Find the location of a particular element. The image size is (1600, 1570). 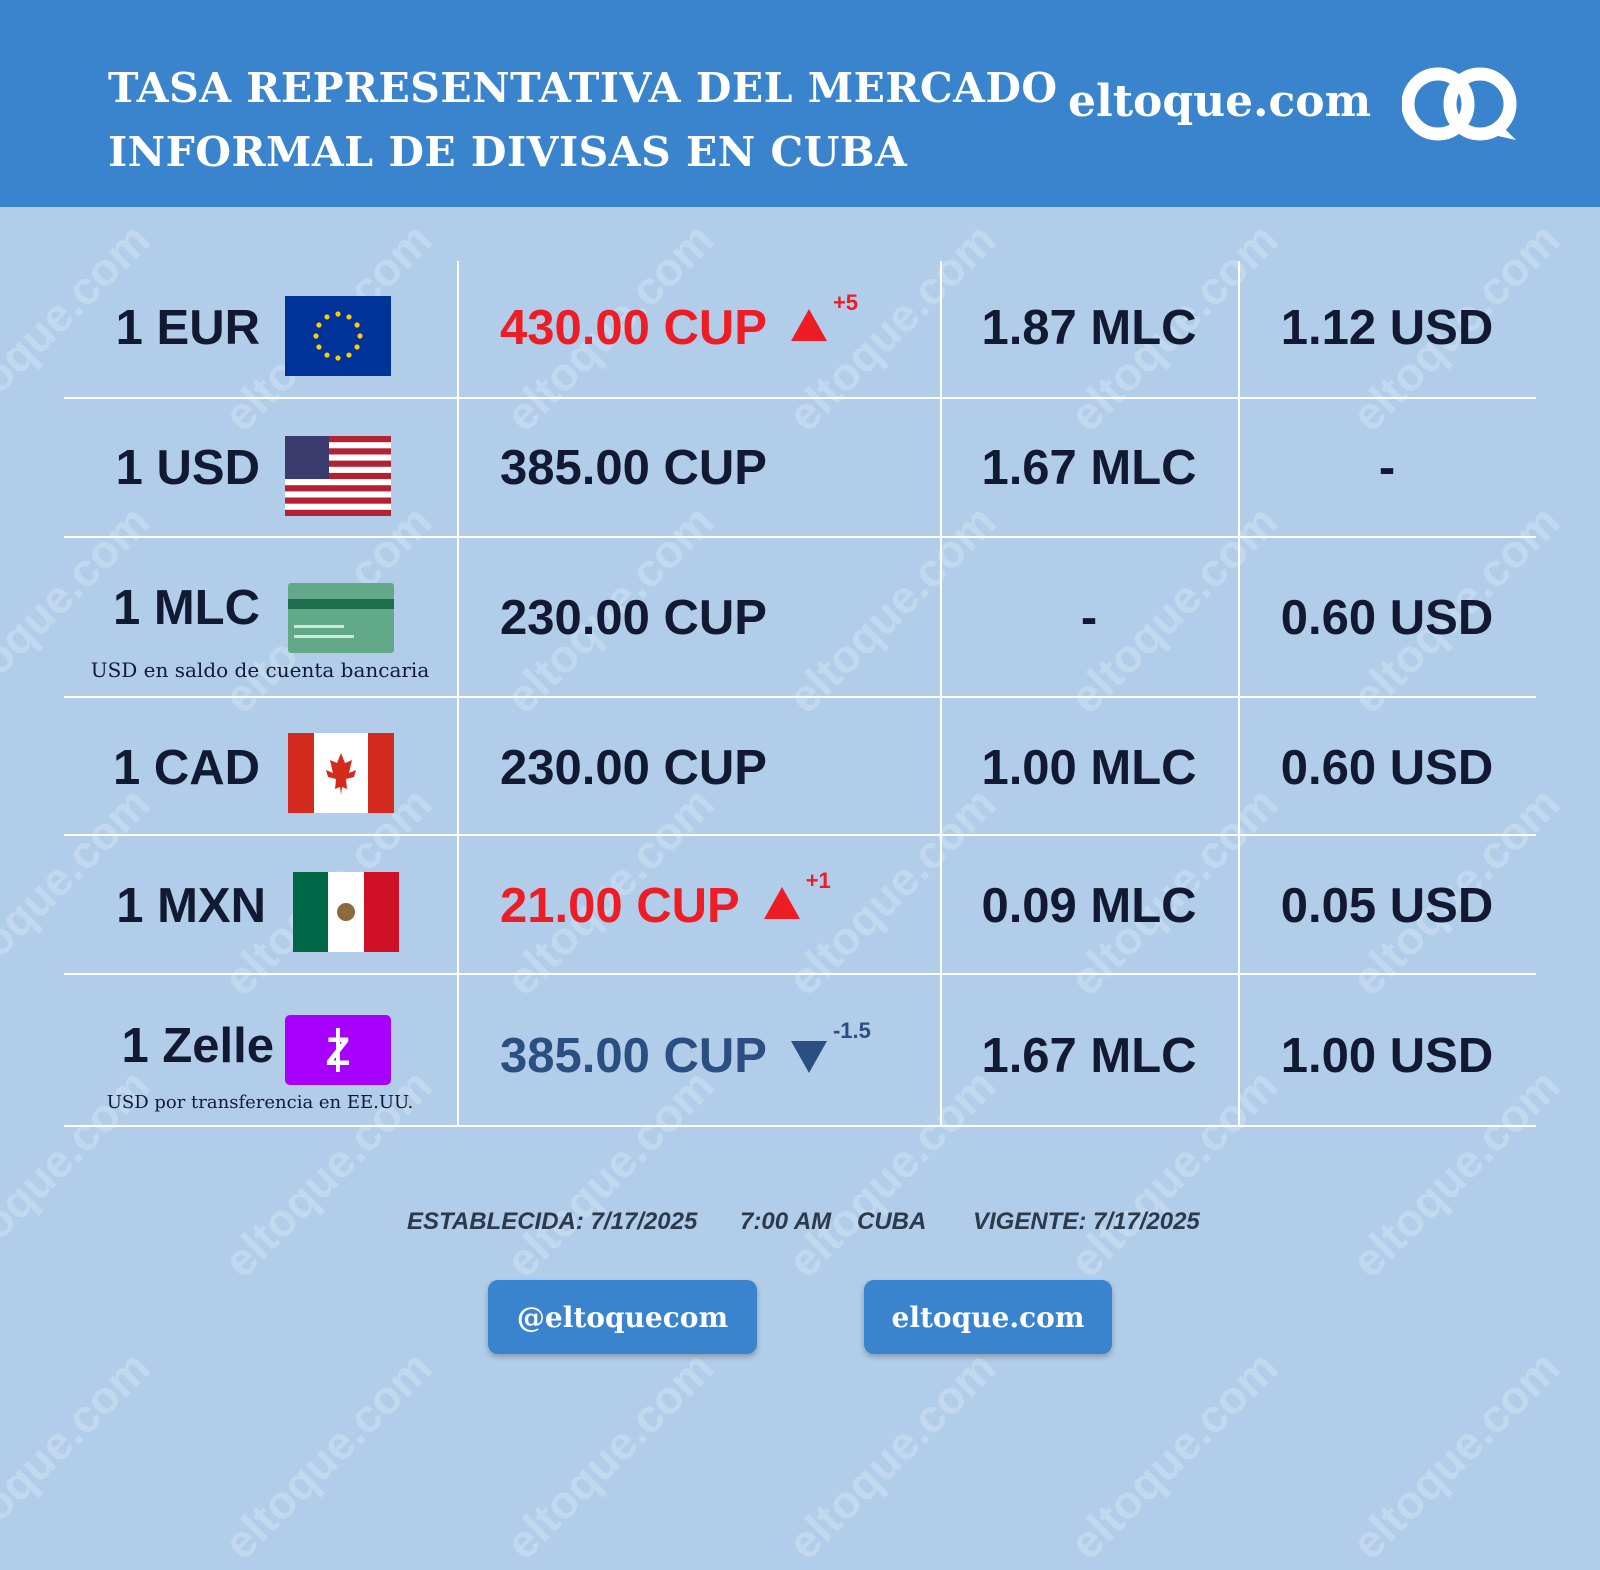

currency-label: 1 Zelle is located at coordinates (197, 1046).